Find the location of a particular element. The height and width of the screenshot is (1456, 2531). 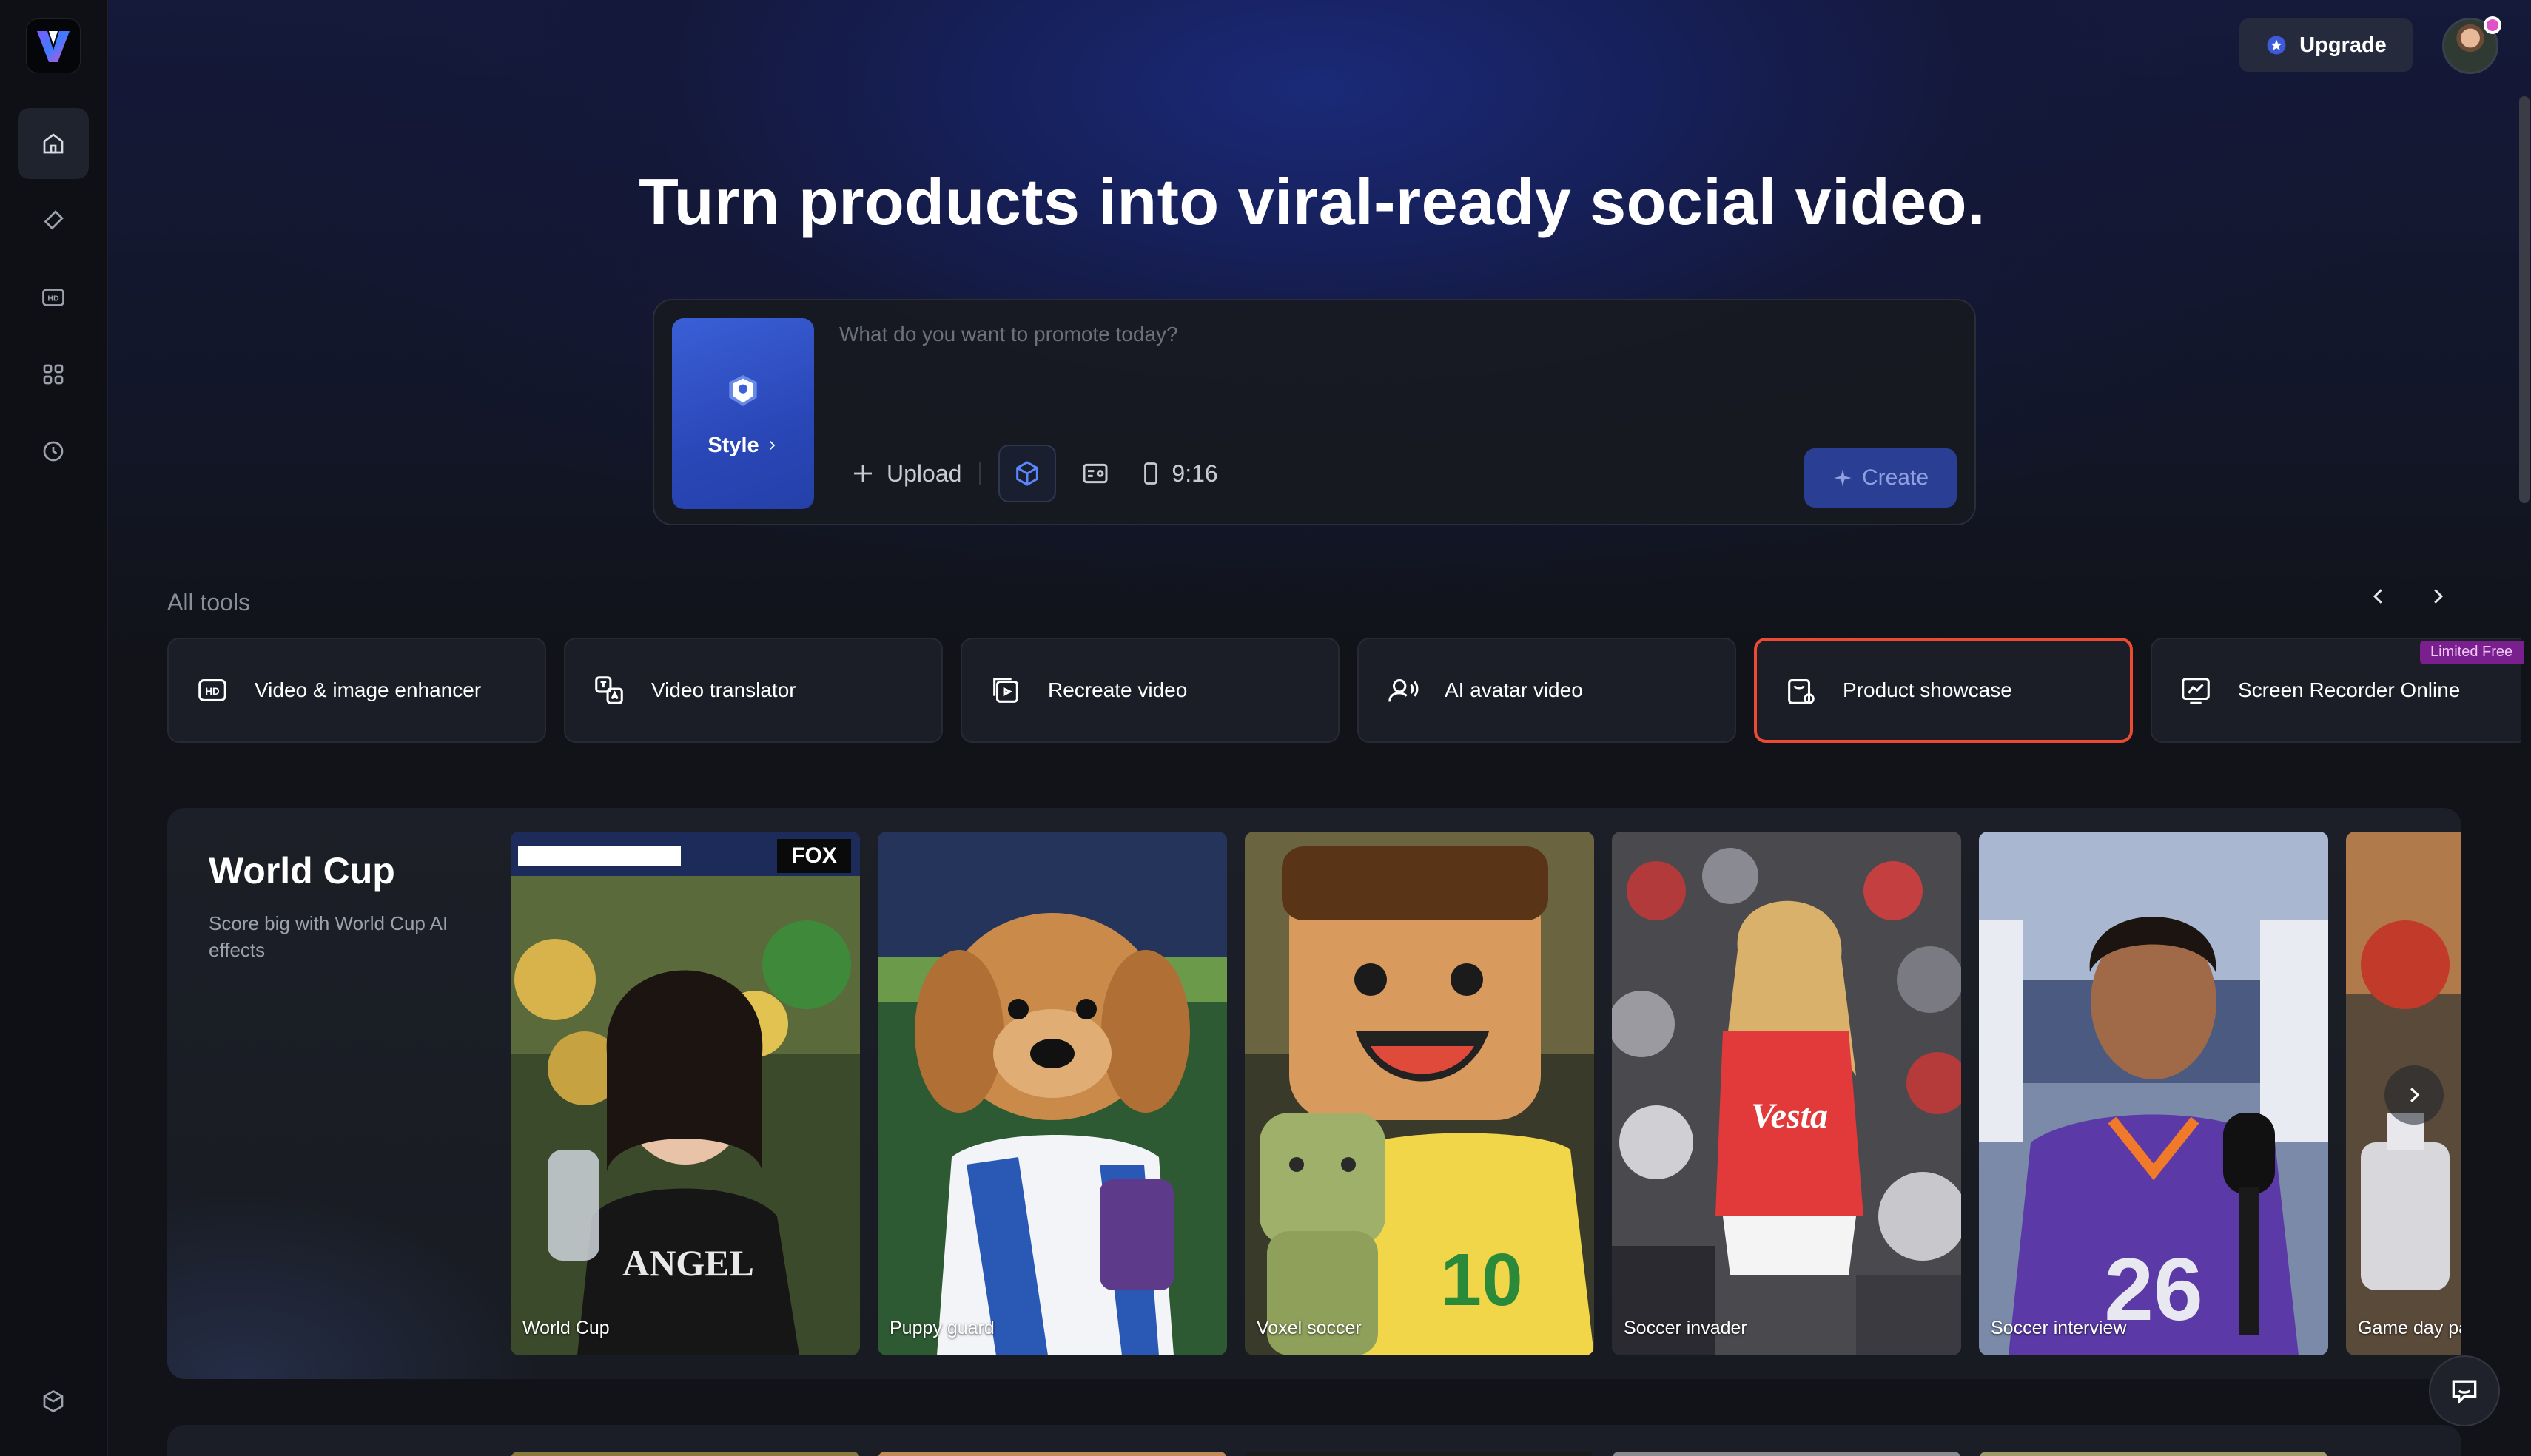

phone-portrait-icon is located at coordinates (1151, 474).